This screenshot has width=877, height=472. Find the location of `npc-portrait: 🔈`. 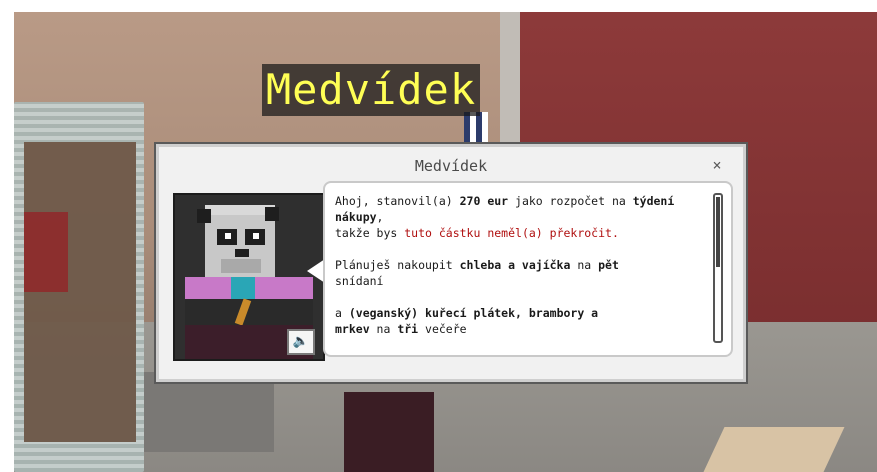

npc-portrait: 🔈 is located at coordinates (249, 277).